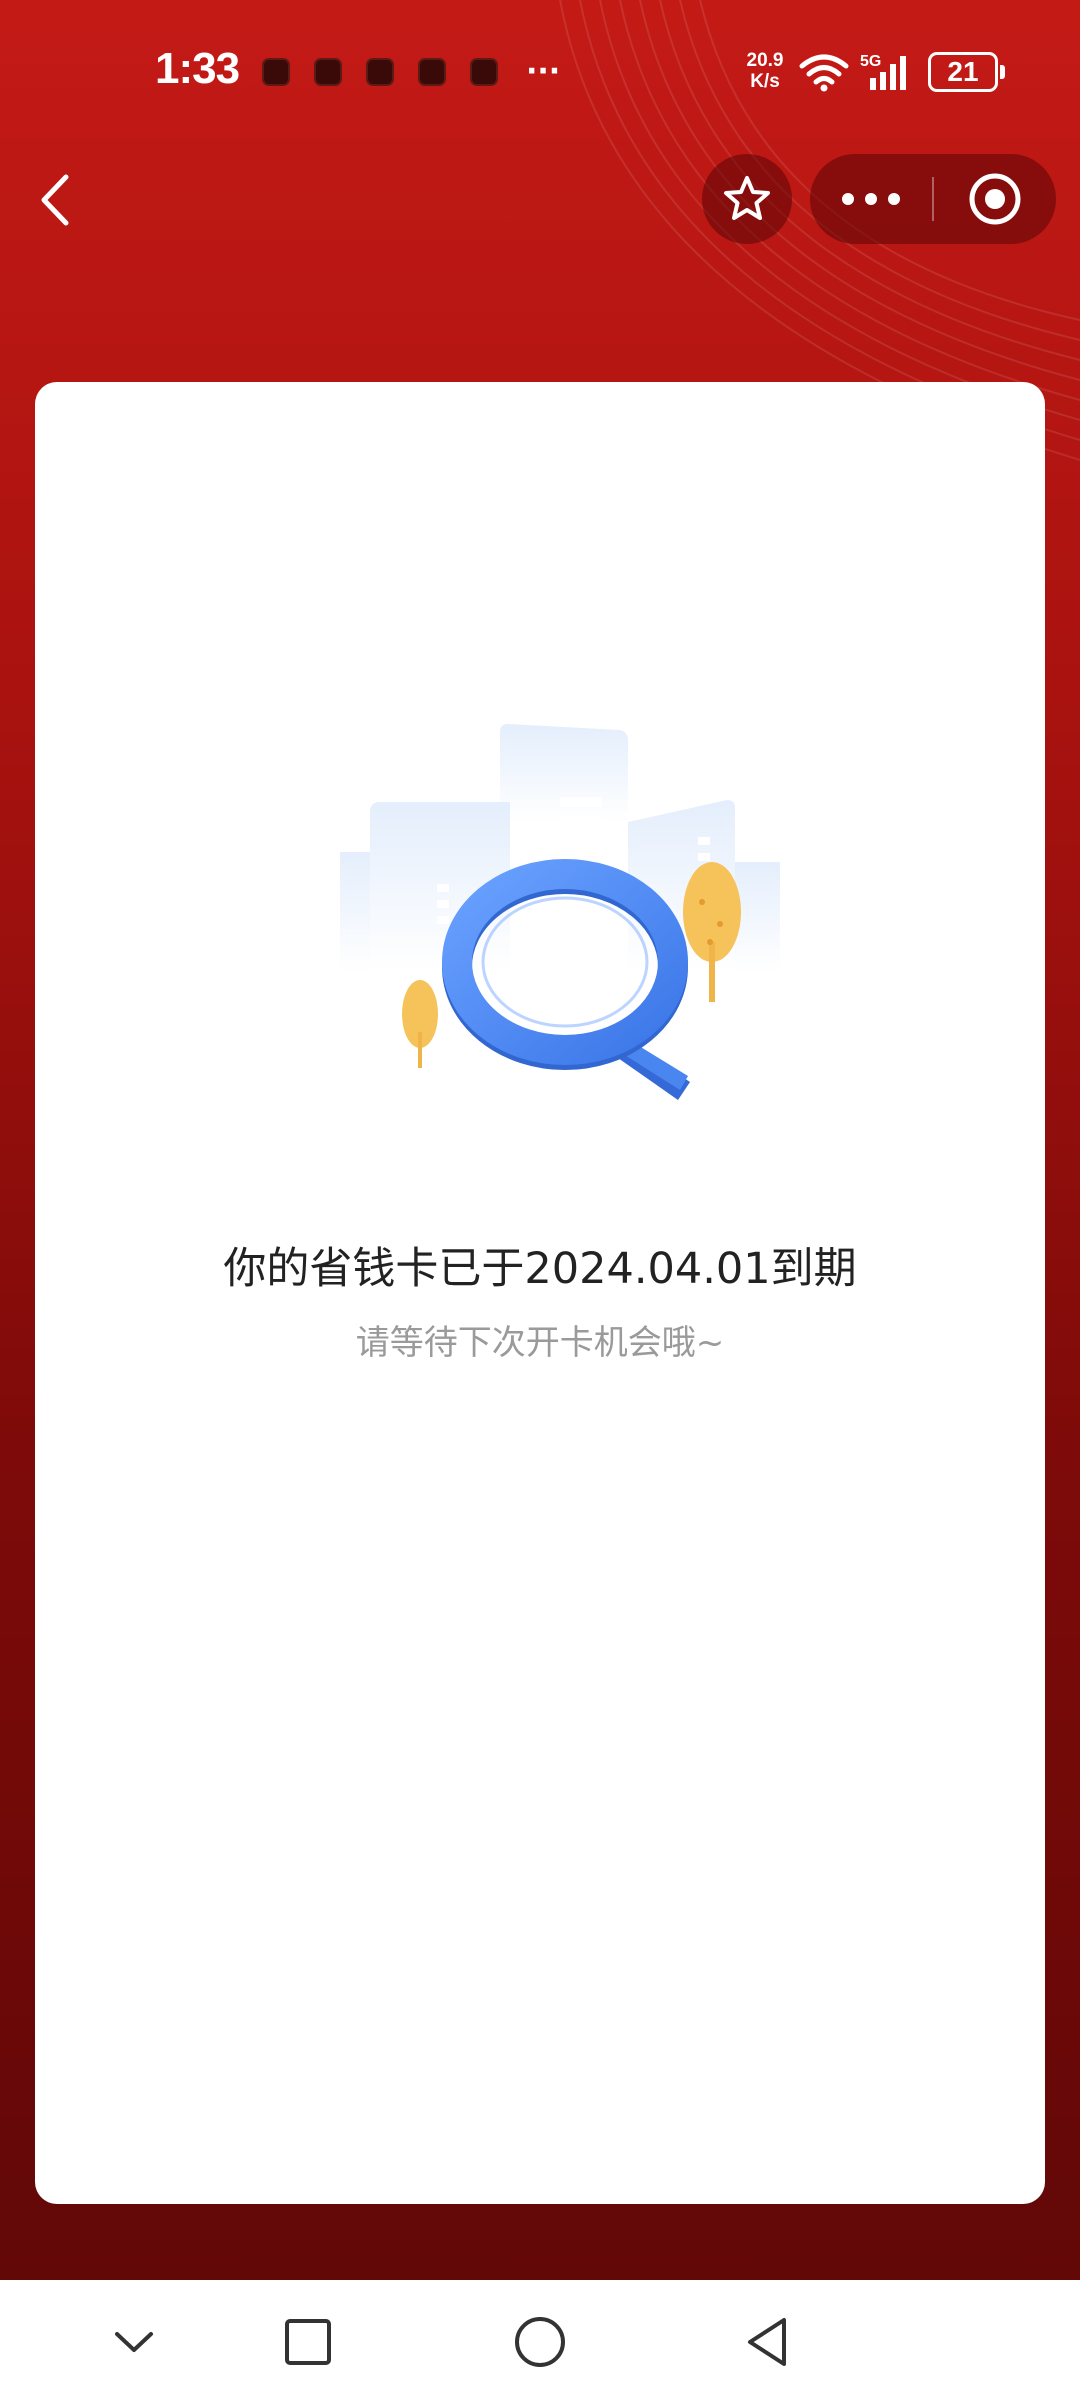  Describe the element at coordinates (484, 72) in the screenshot. I see `wechat-notification-icon` at that location.